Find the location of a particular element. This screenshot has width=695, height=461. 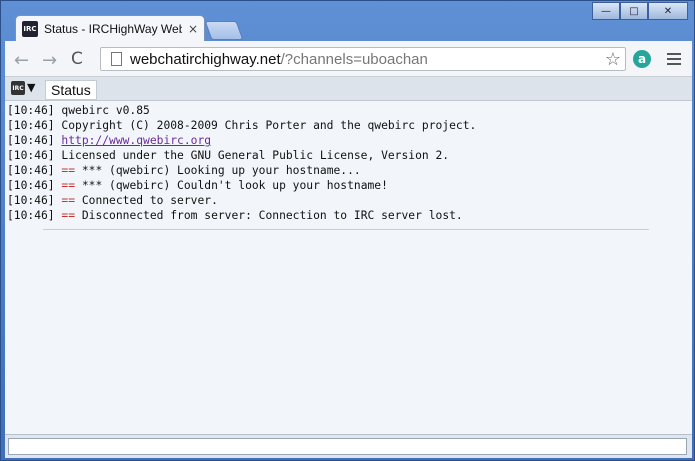

input-bar is located at coordinates (348, 446).